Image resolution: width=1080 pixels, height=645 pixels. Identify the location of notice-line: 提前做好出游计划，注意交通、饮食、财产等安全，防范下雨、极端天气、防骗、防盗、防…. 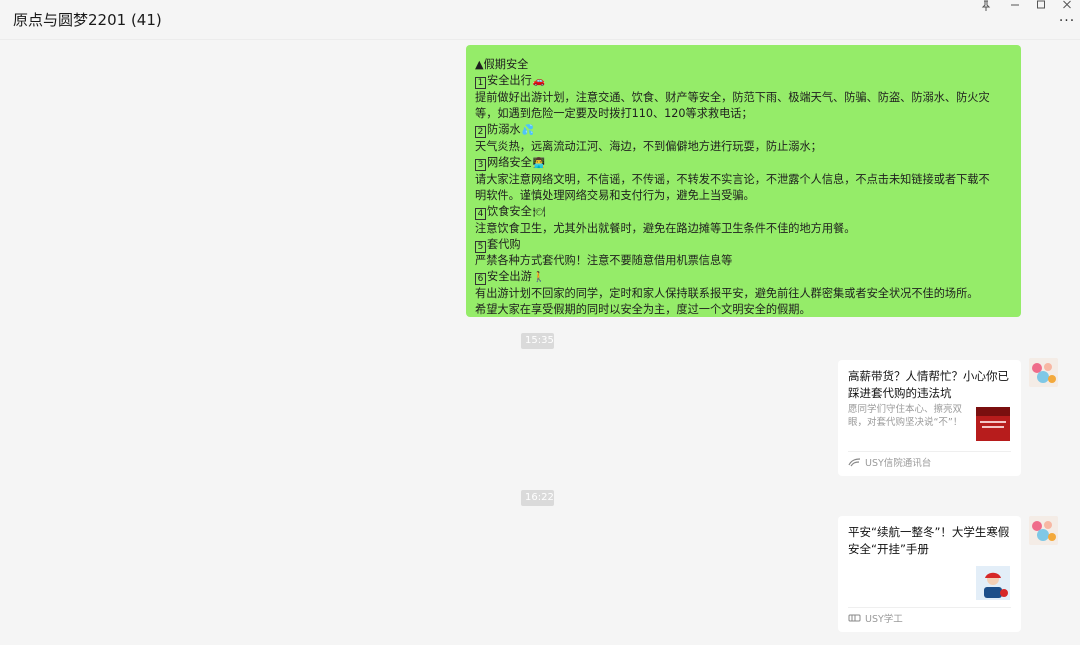
(744, 98).